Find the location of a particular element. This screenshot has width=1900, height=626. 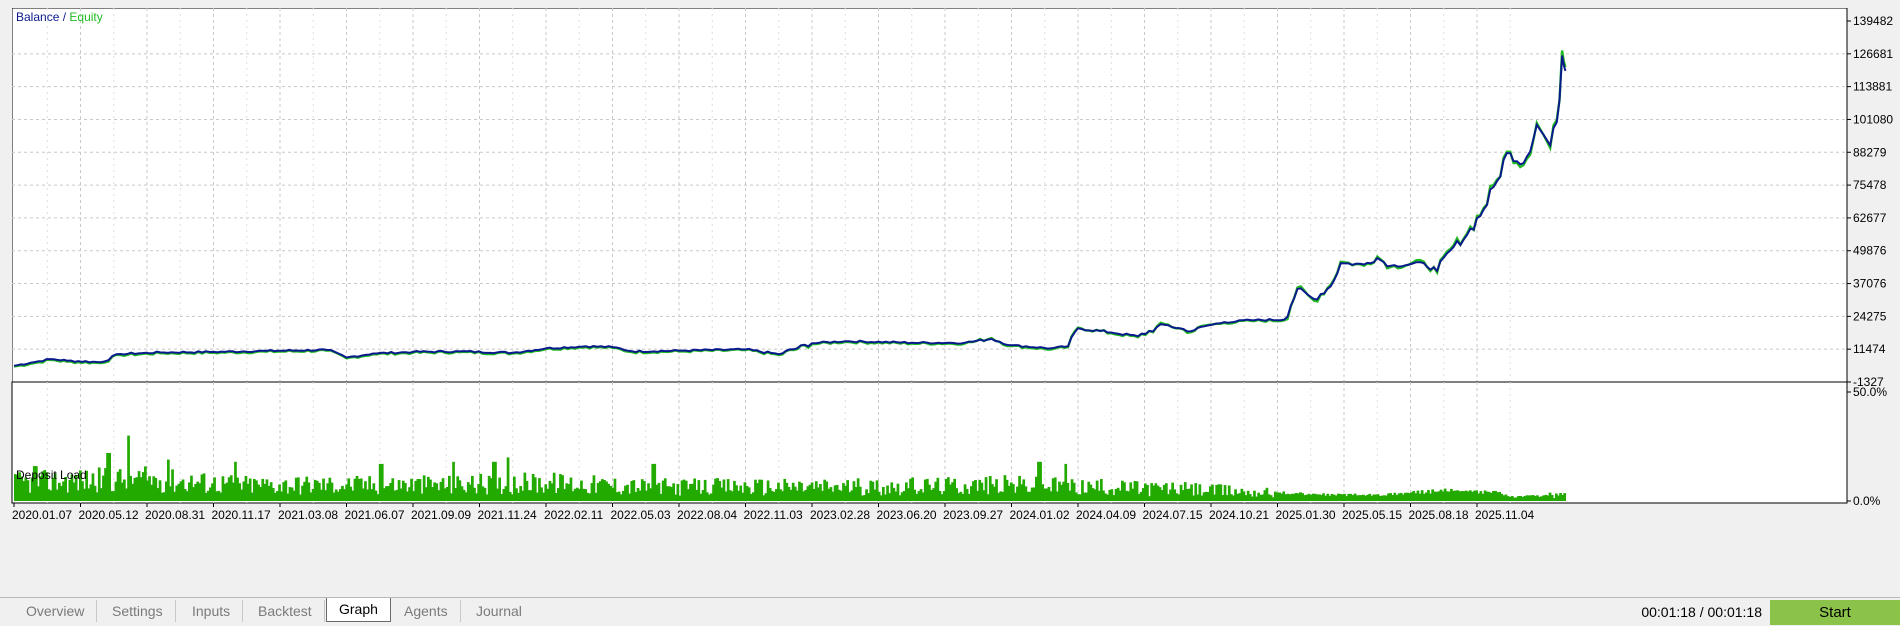

tab-graph: Graph is located at coordinates (358, 610).